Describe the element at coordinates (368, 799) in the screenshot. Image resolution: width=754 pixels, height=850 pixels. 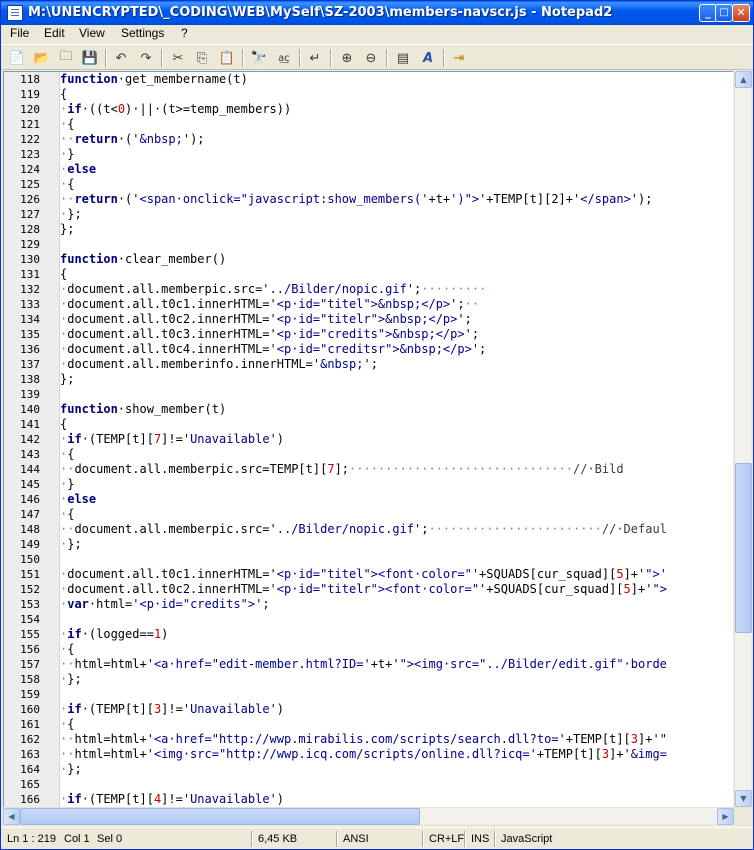
I see `code-line: 166 ·if·(TEMP[t][4]!='Unavailable')` at that location.